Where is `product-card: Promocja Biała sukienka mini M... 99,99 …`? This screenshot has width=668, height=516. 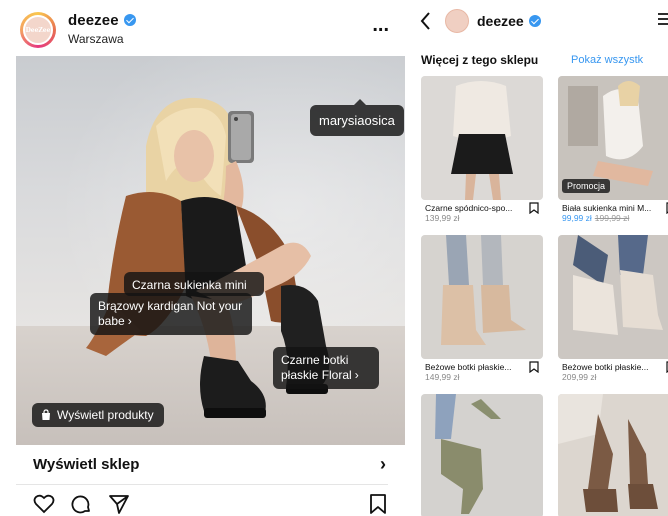
product-card: Promocja Biała sukienka mini M... 99,99 … is located at coordinates (613, 149).